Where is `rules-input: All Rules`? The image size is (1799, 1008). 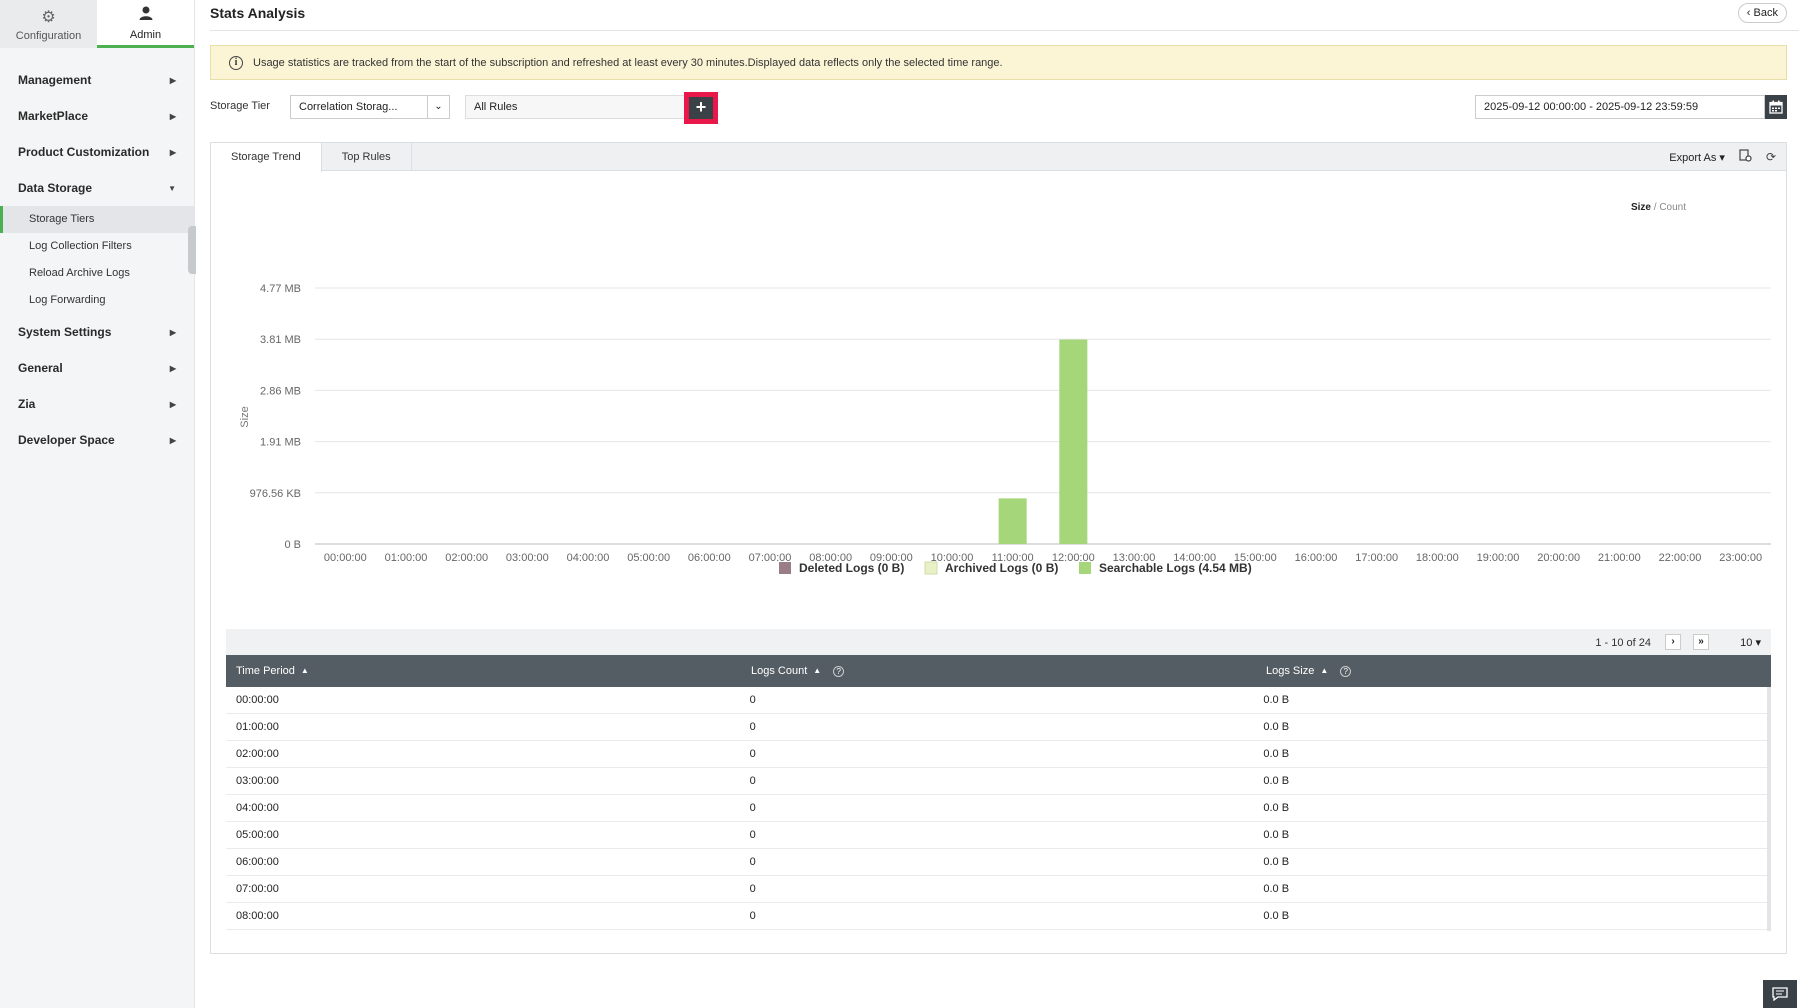
rules-input: All Rules is located at coordinates (575, 107).